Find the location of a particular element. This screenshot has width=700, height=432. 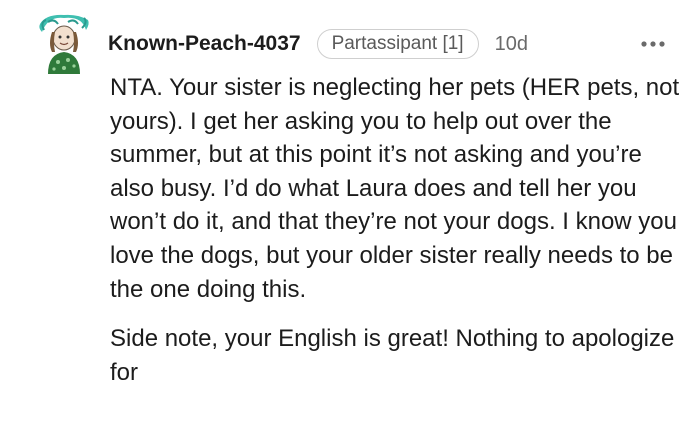

user-avatar is located at coordinates (63, 45).